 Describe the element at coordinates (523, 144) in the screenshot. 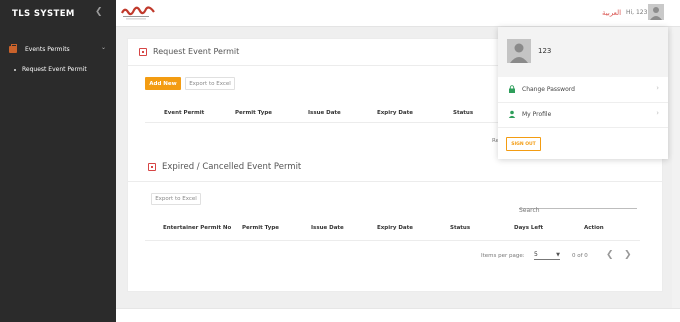

I see `sign-out-button: SIGN OUT` at that location.